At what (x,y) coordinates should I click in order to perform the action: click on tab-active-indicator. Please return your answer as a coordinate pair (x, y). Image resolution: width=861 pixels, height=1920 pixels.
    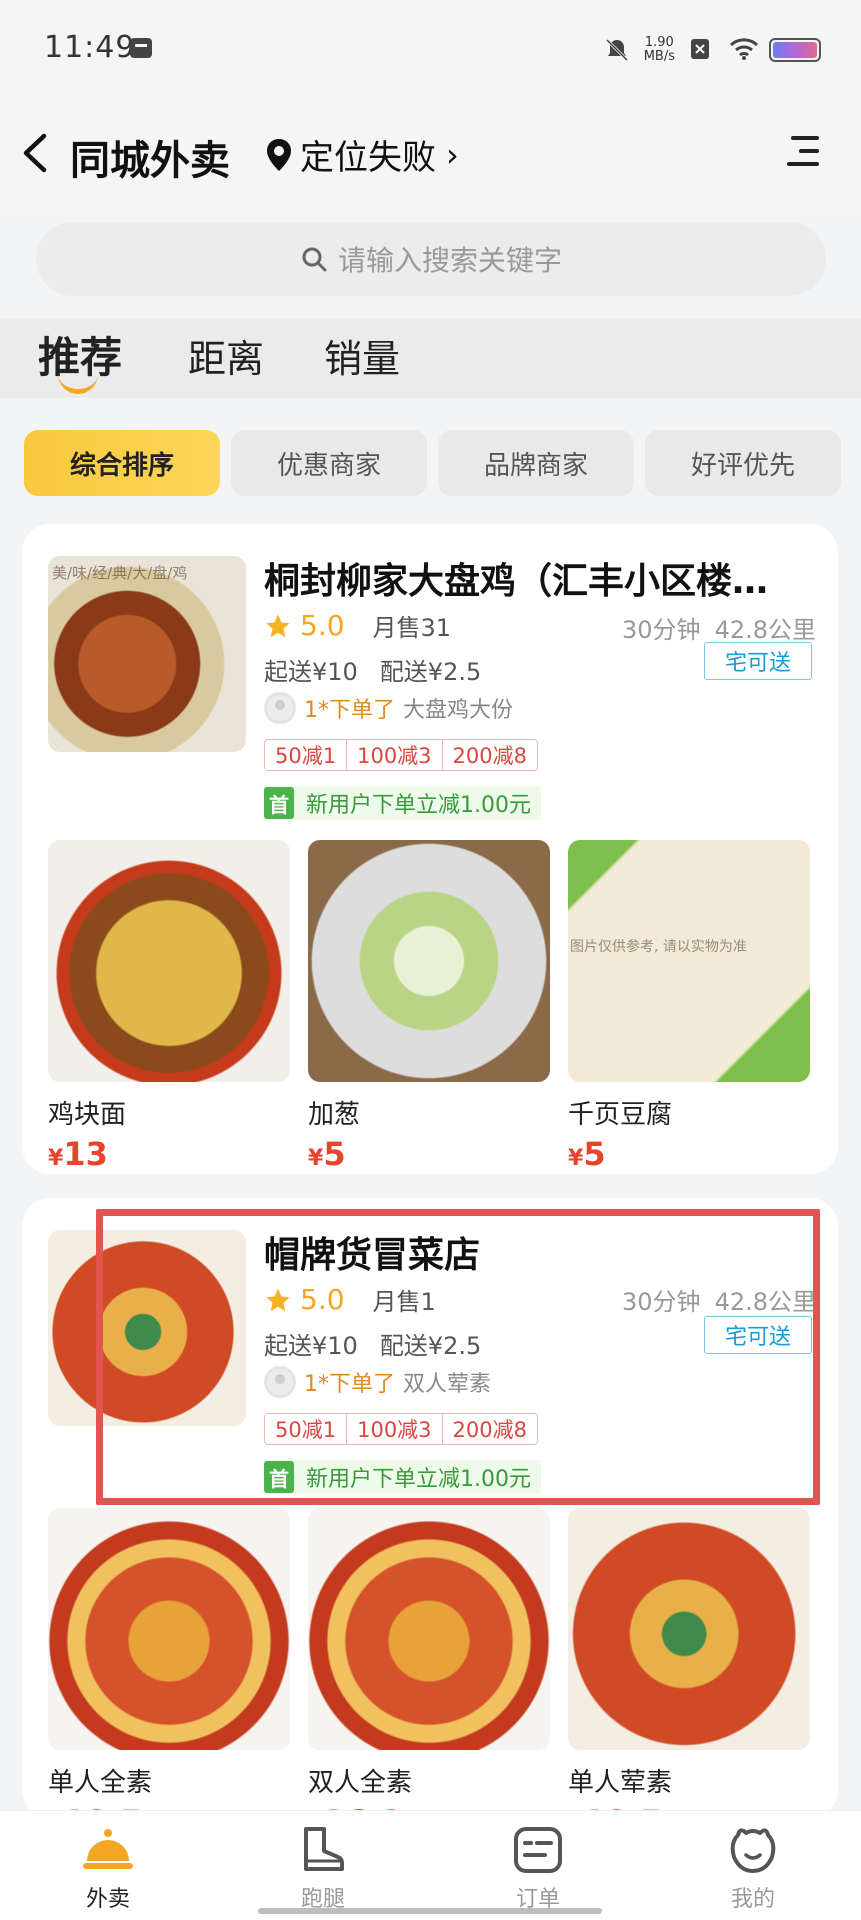
    Looking at the image, I should click on (78, 384).